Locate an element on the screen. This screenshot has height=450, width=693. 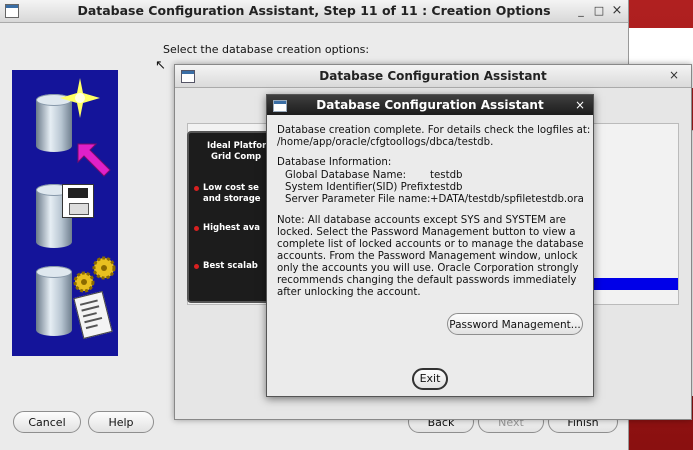
sid-prefix-label: System Identifier(SID) Prefix: is located at coordinates (359, 187).